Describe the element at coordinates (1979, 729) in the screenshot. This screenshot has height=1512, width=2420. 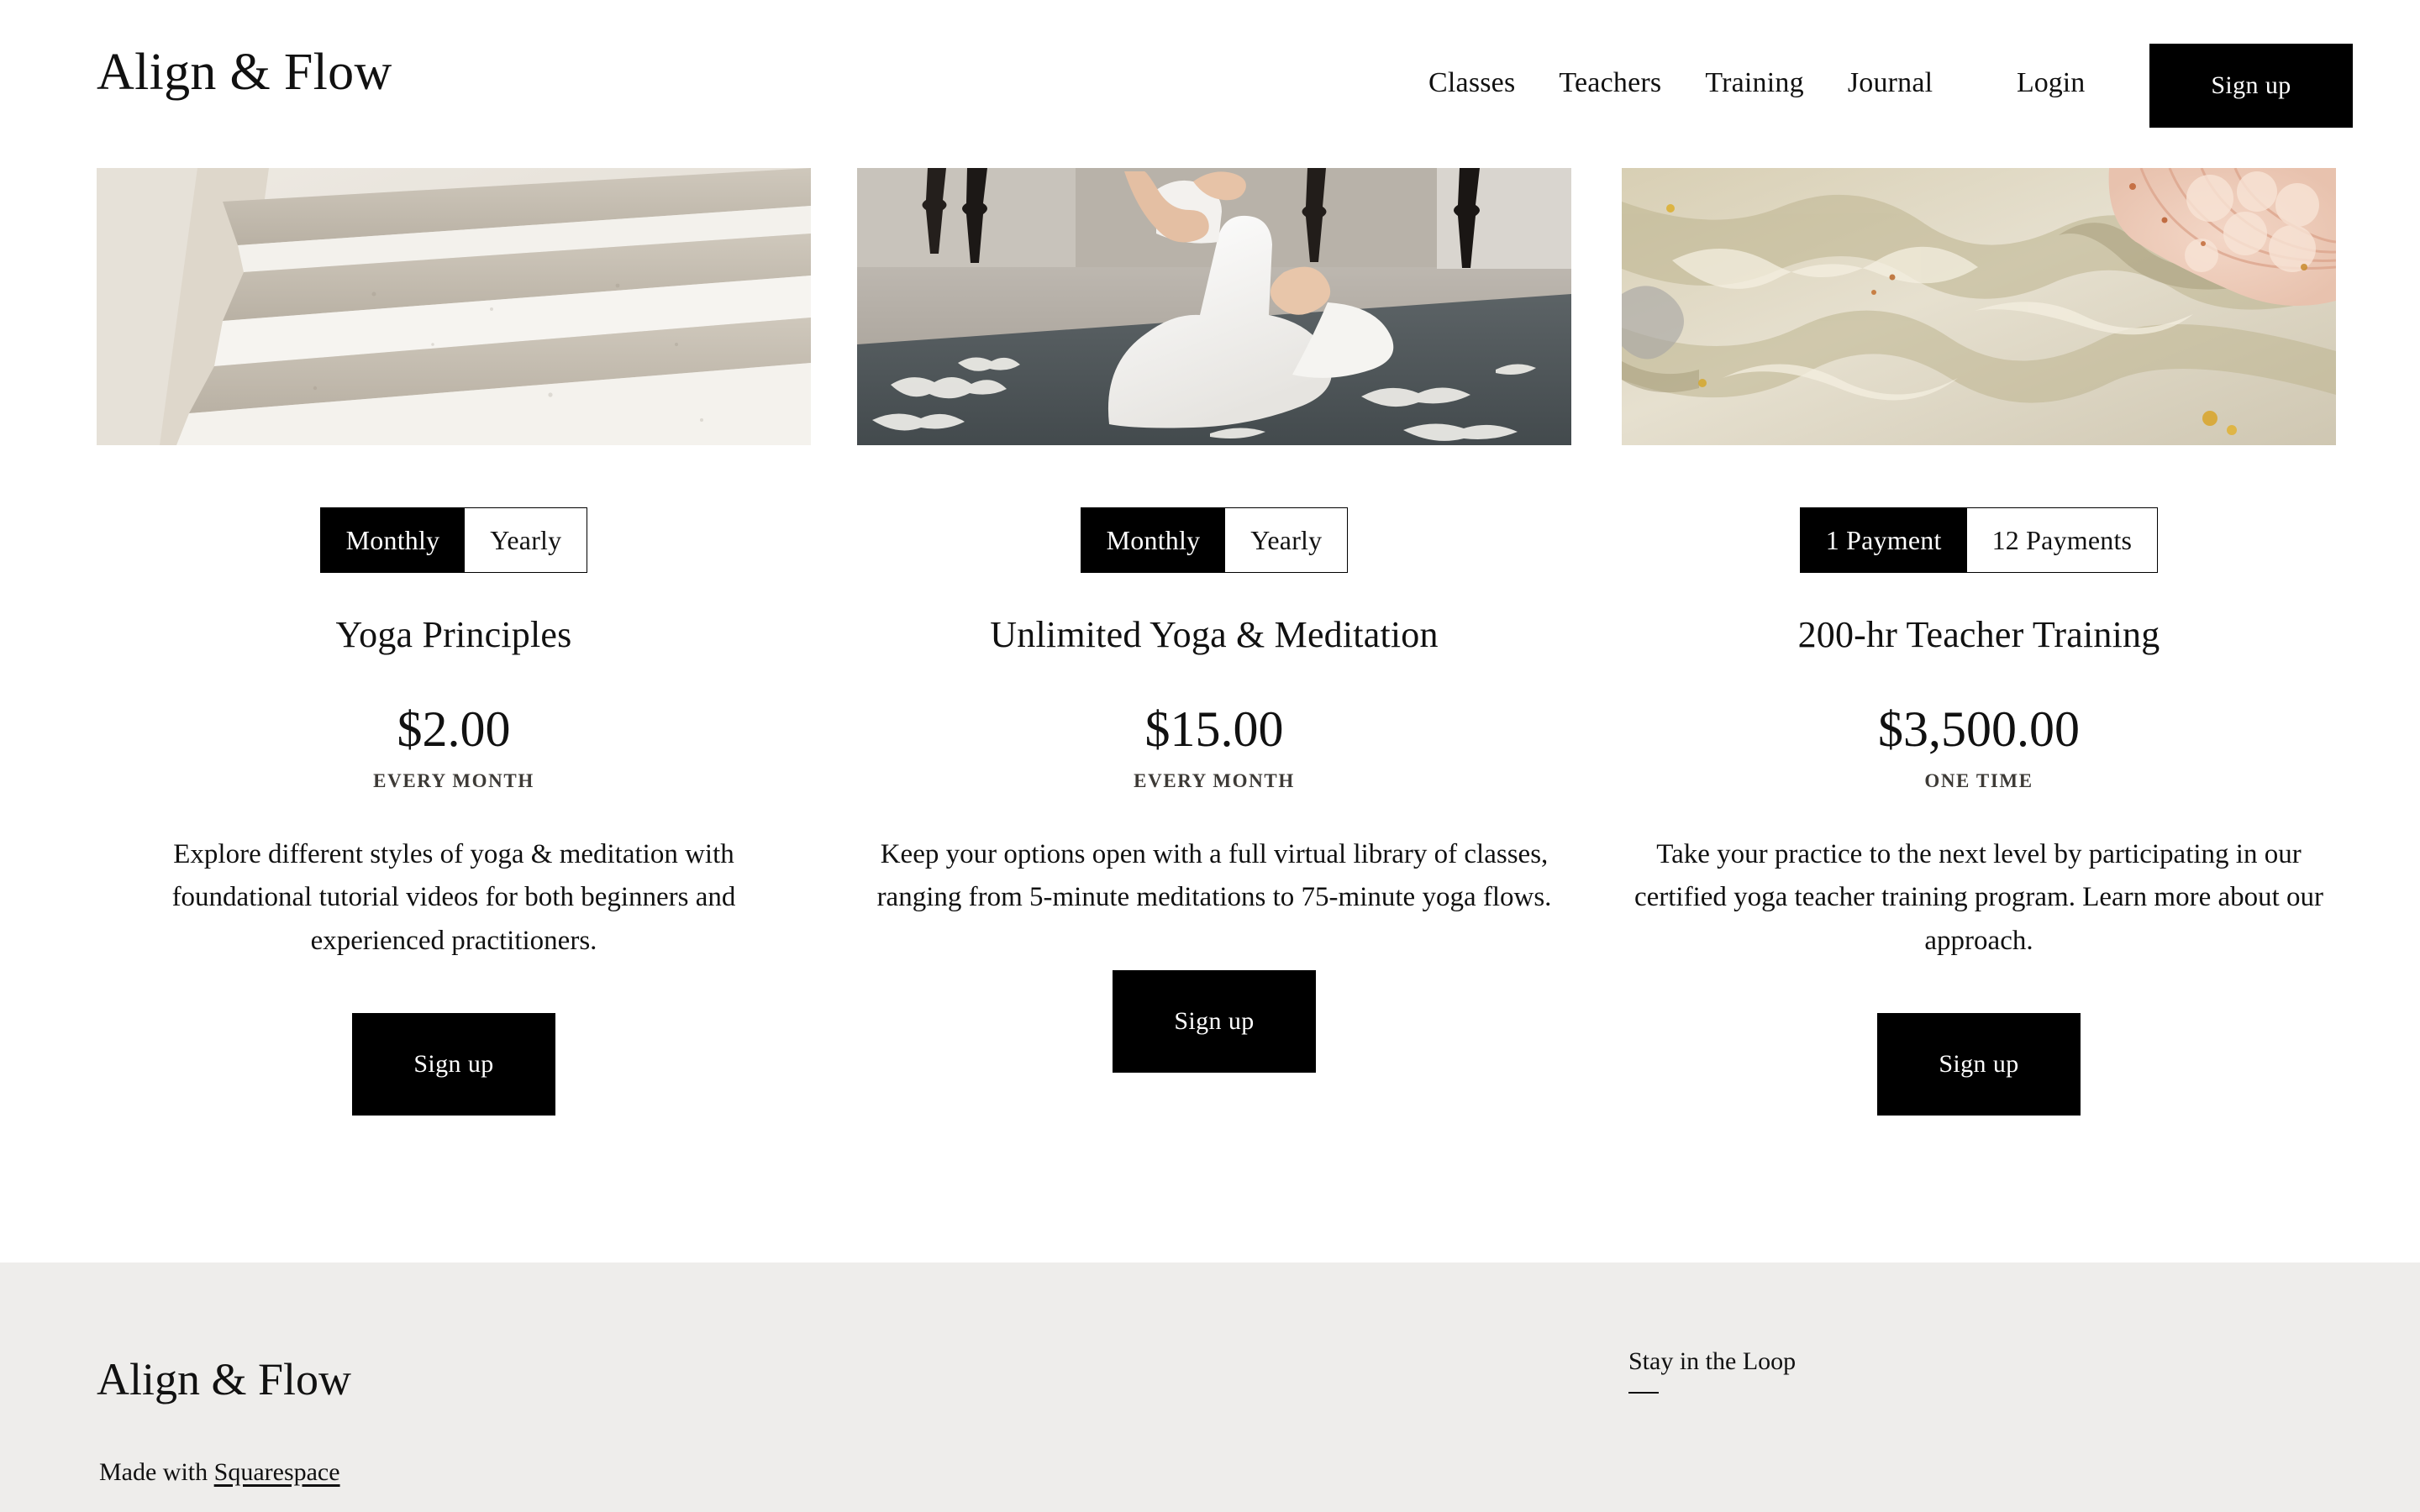
I see `plan-price: $3,500.00` at that location.